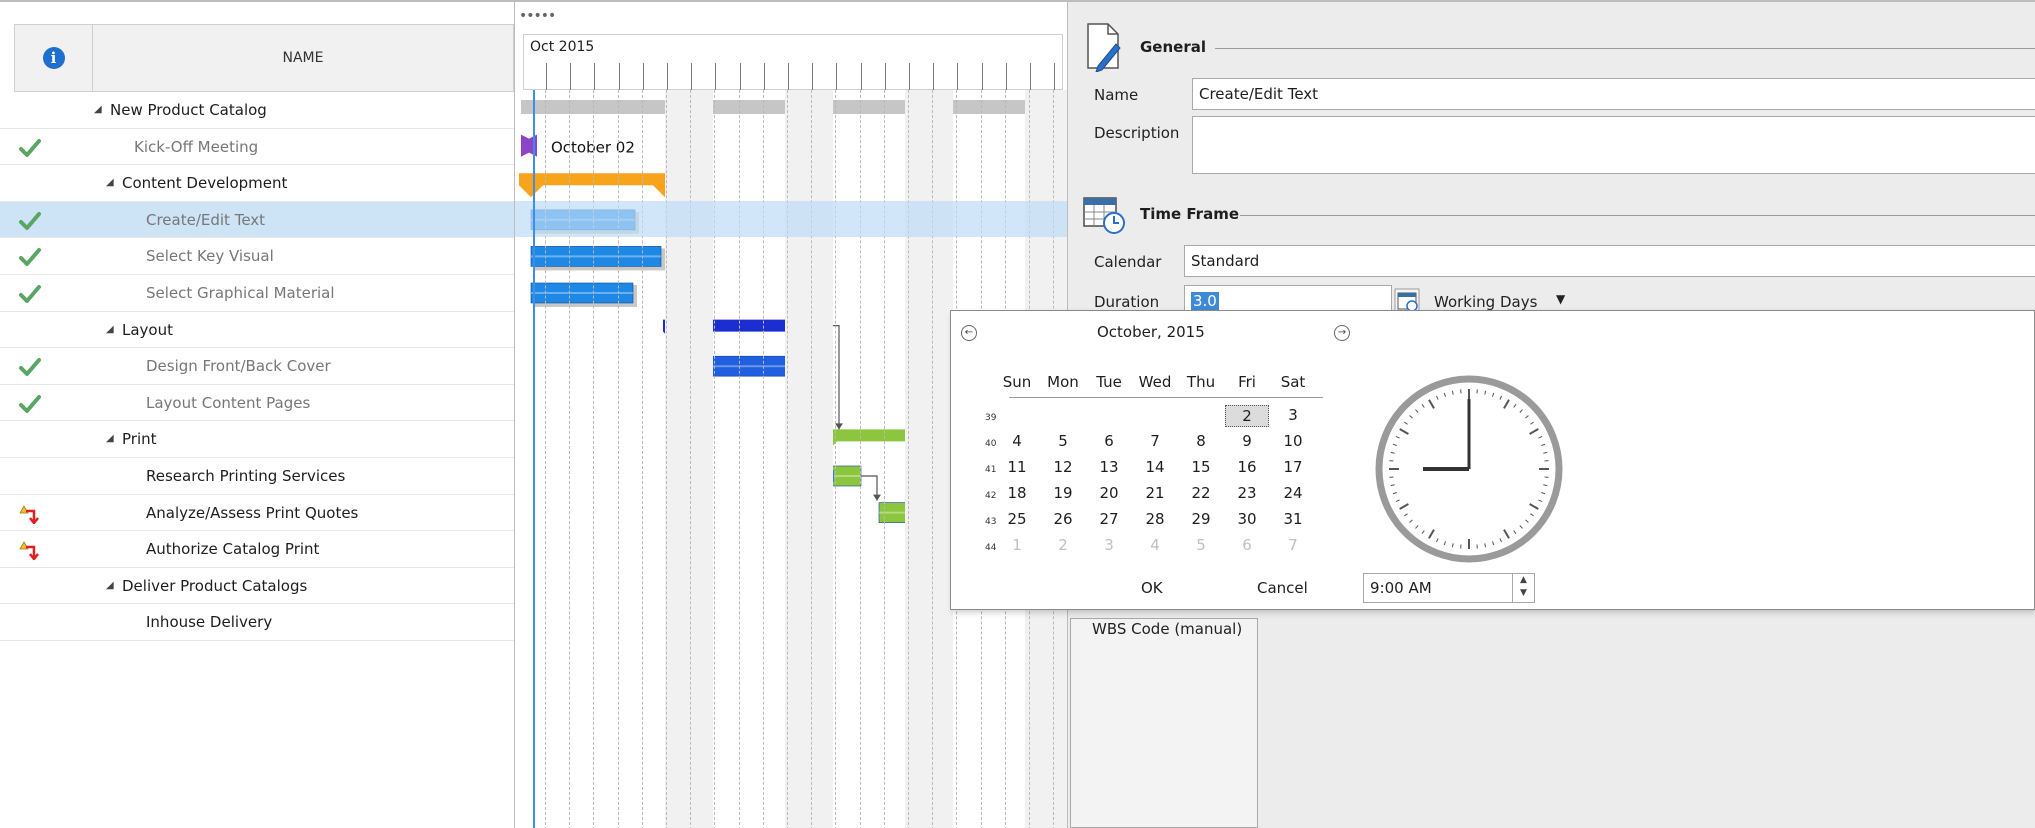 The height and width of the screenshot is (828, 2035). Describe the element at coordinates (257, 476) in the screenshot. I see `table-row: Research Printing Services` at that location.